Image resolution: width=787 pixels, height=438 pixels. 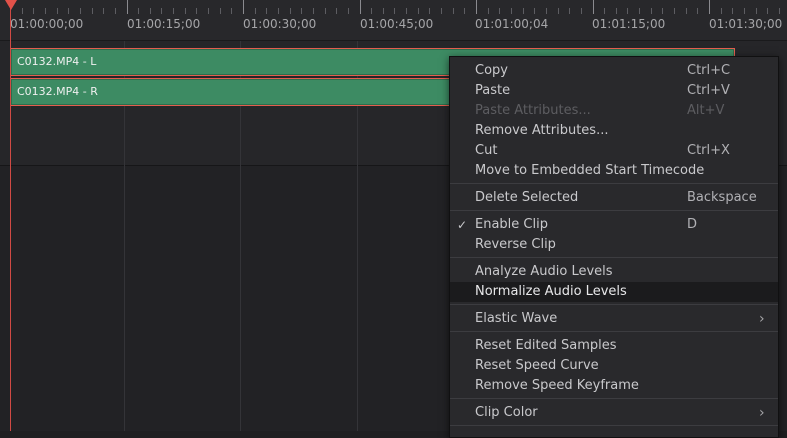 I want to click on menu-item-label: Remove Speed Keyframe, so click(x=557, y=385).